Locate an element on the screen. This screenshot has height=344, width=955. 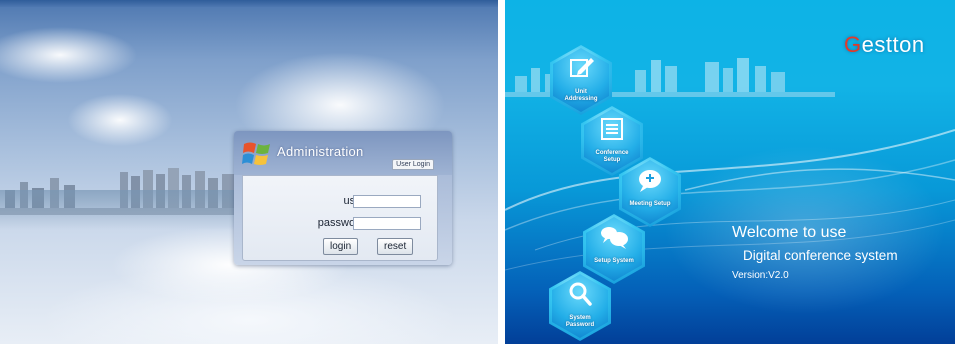
login-header: Administration User Login is located at coordinates (343, 153).